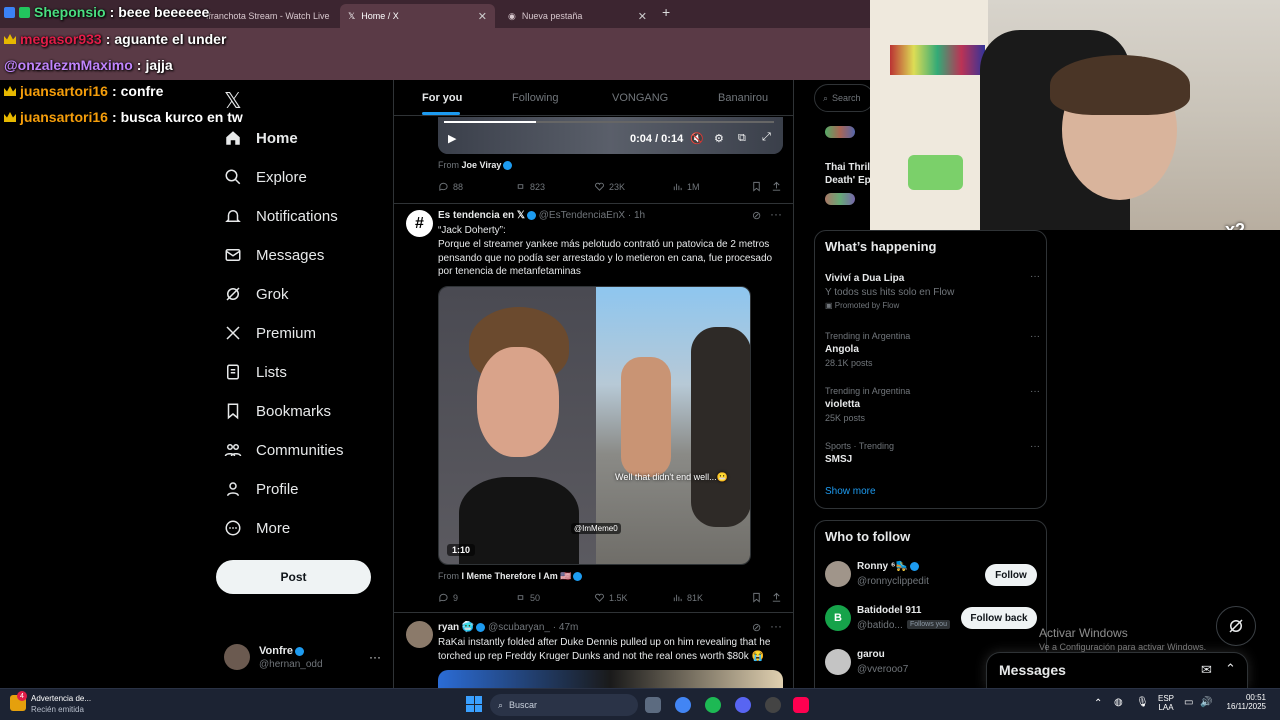 Image resolution: width=1280 pixels, height=720 pixels. I want to click on tweet-author-name: Es tendencia en 𝕏, so click(481, 215).